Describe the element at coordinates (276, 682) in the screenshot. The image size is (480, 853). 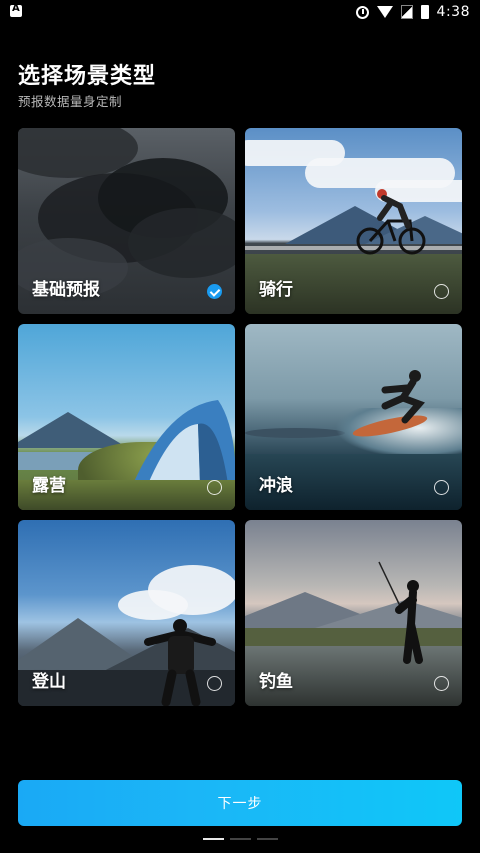
I see `scene-label: 钓鱼` at that location.